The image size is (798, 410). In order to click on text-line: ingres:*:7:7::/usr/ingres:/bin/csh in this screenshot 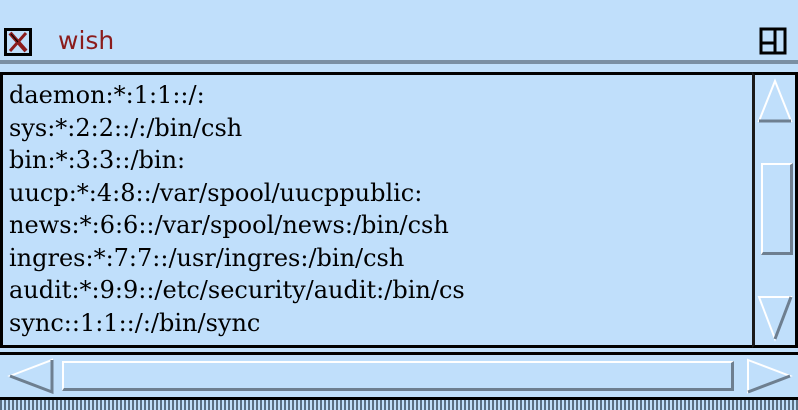, I will do `click(207, 257)`.